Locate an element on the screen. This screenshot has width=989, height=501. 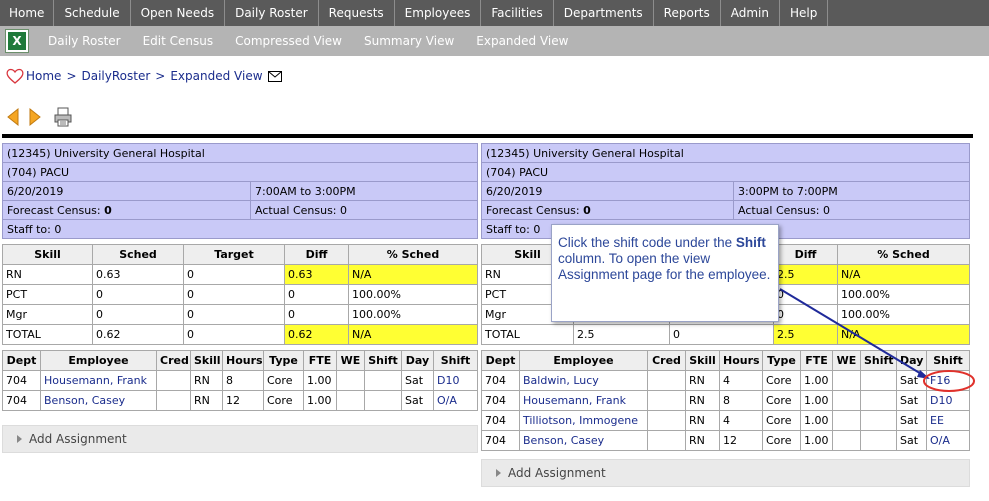
nav-departments: Departments is located at coordinates (604, 13).